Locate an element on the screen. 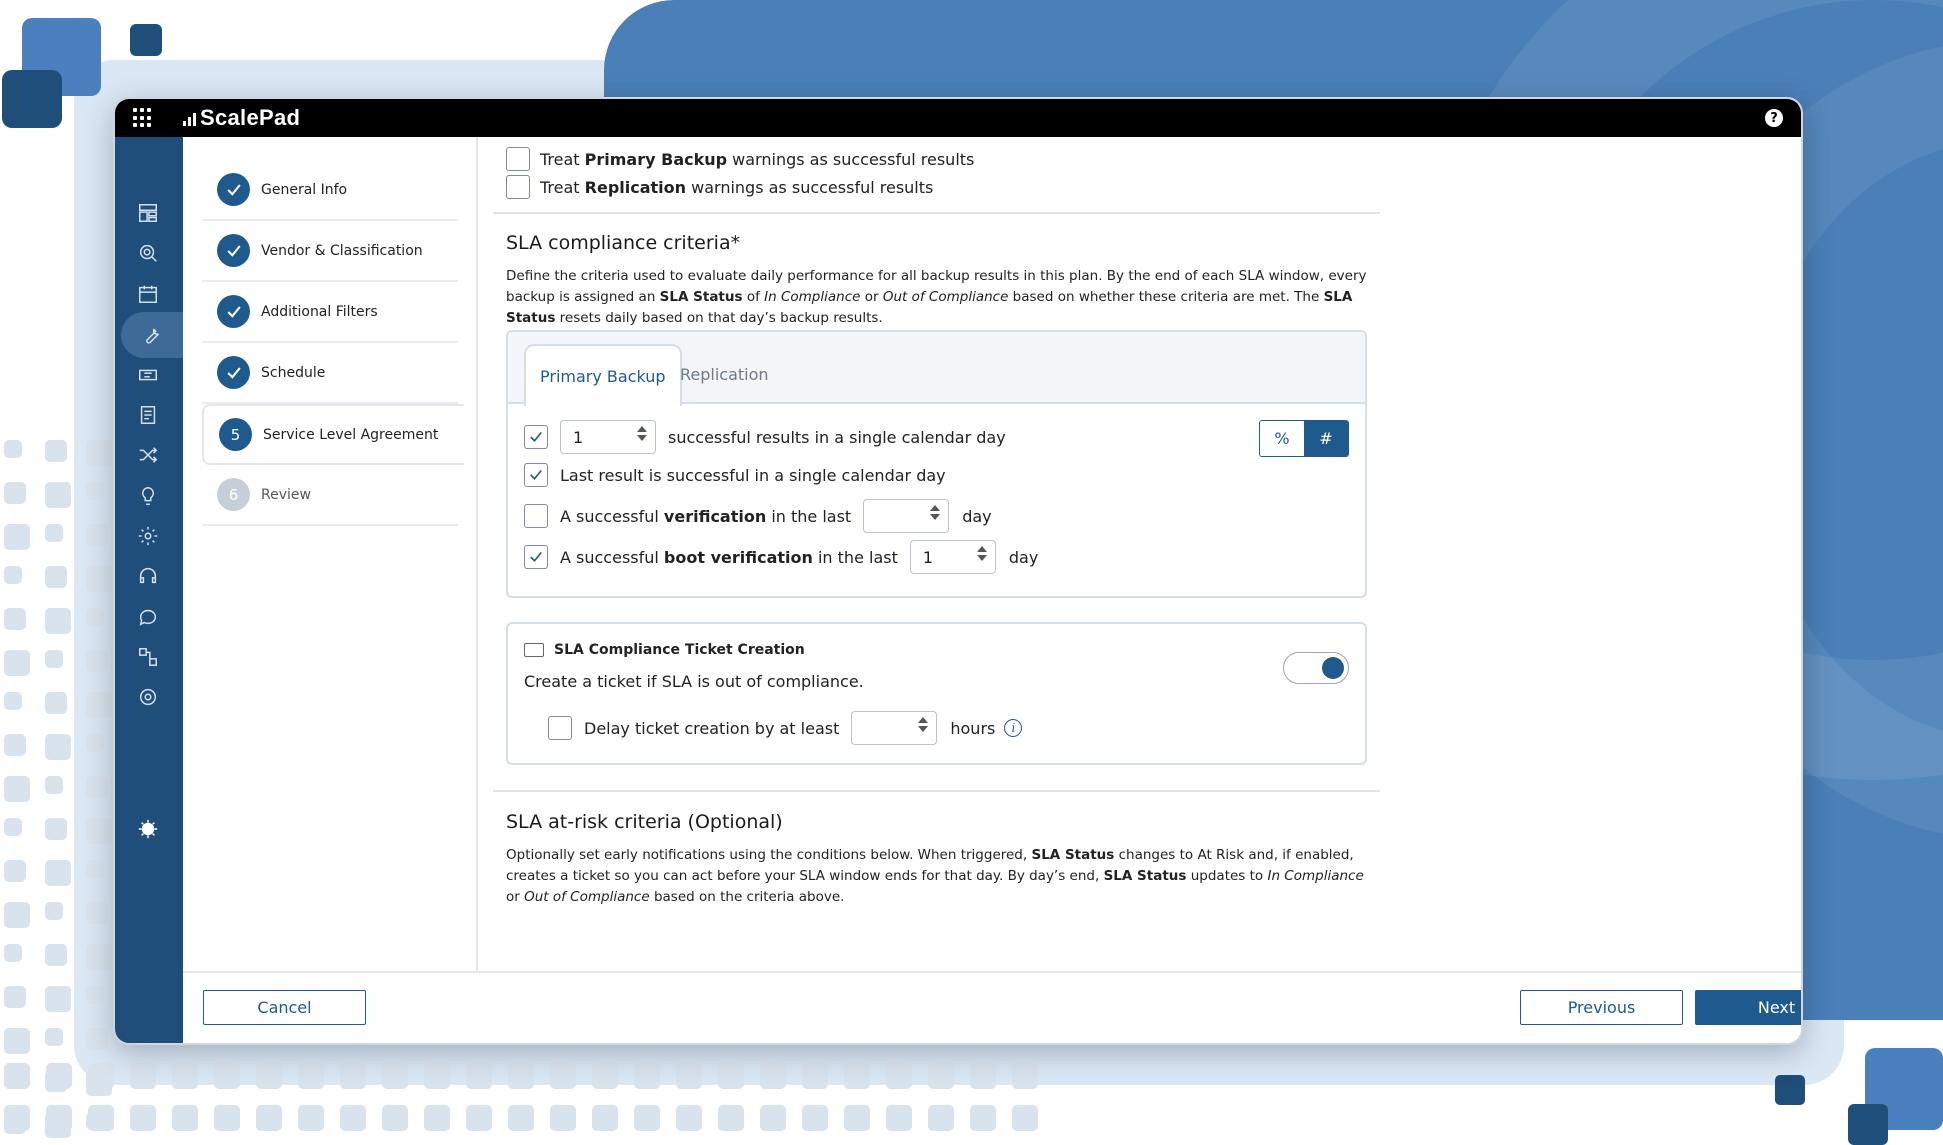 This screenshot has width=1943, height=1145. verification-days-stepper is located at coordinates (906, 516).